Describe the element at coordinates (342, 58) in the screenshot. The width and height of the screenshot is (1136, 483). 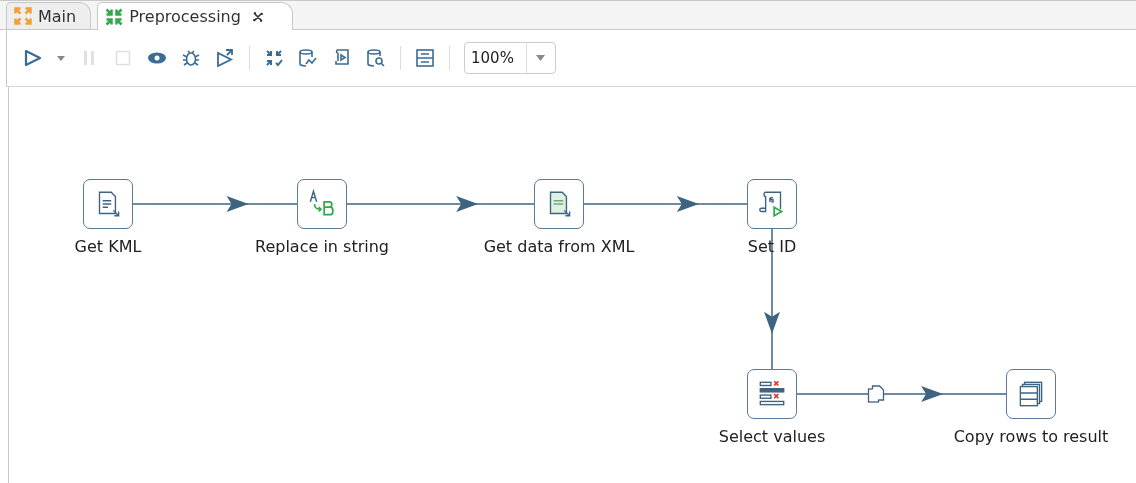
I see `script-icon` at that location.